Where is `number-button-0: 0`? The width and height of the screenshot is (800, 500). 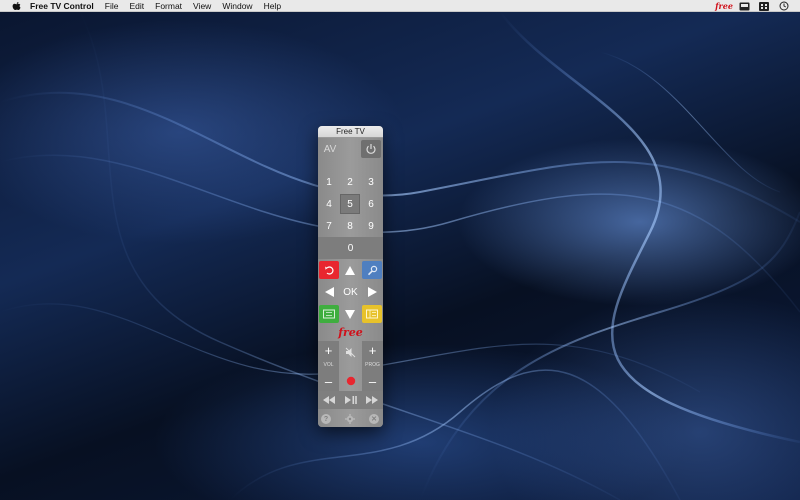 number-button-0: 0 is located at coordinates (350, 248).